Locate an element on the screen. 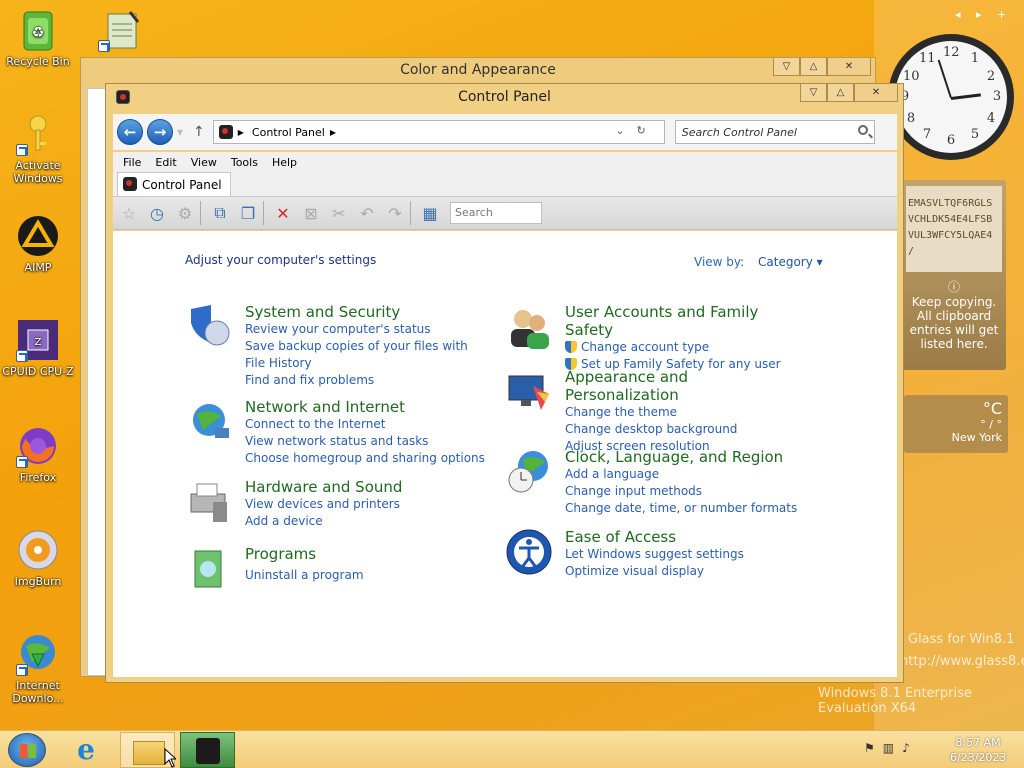 The height and width of the screenshot is (768, 1024). category-link: View network status and tasks is located at coordinates (365, 441).